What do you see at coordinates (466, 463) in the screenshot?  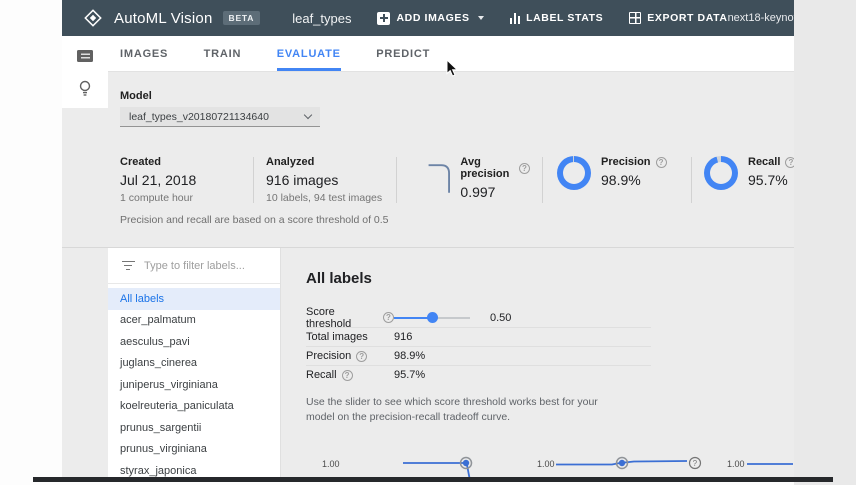 I see `chart1-threshold-marker` at bounding box center [466, 463].